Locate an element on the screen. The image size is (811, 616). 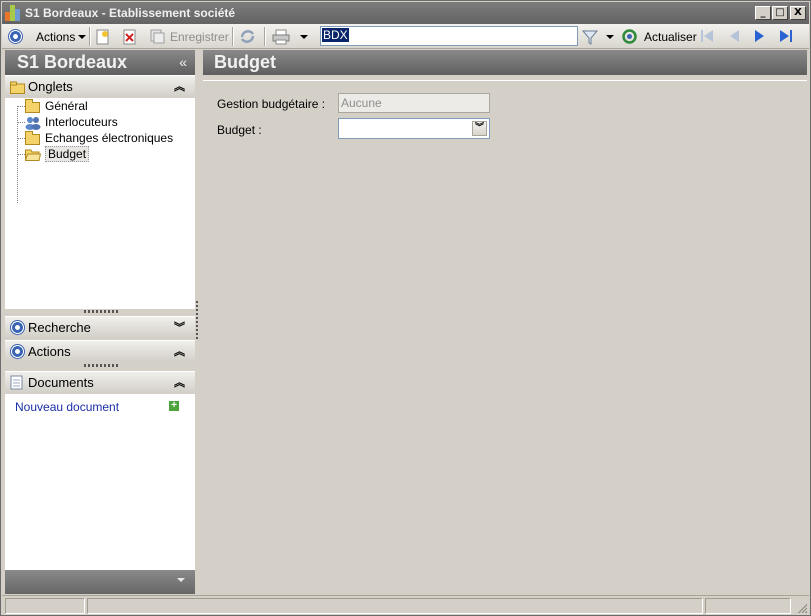
recherche-circle-icon is located at coordinates (17, 330).